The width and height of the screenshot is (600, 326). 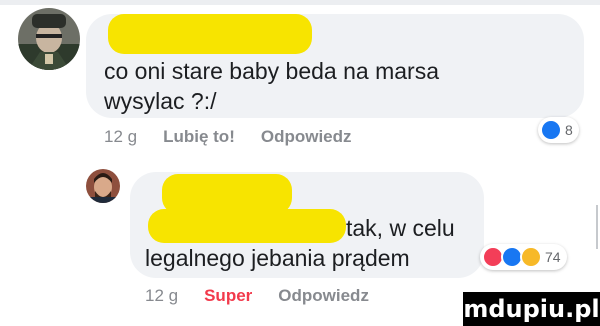 I want to click on comment-text-line: co oni stare baby beda na marsa, so click(x=271, y=71).